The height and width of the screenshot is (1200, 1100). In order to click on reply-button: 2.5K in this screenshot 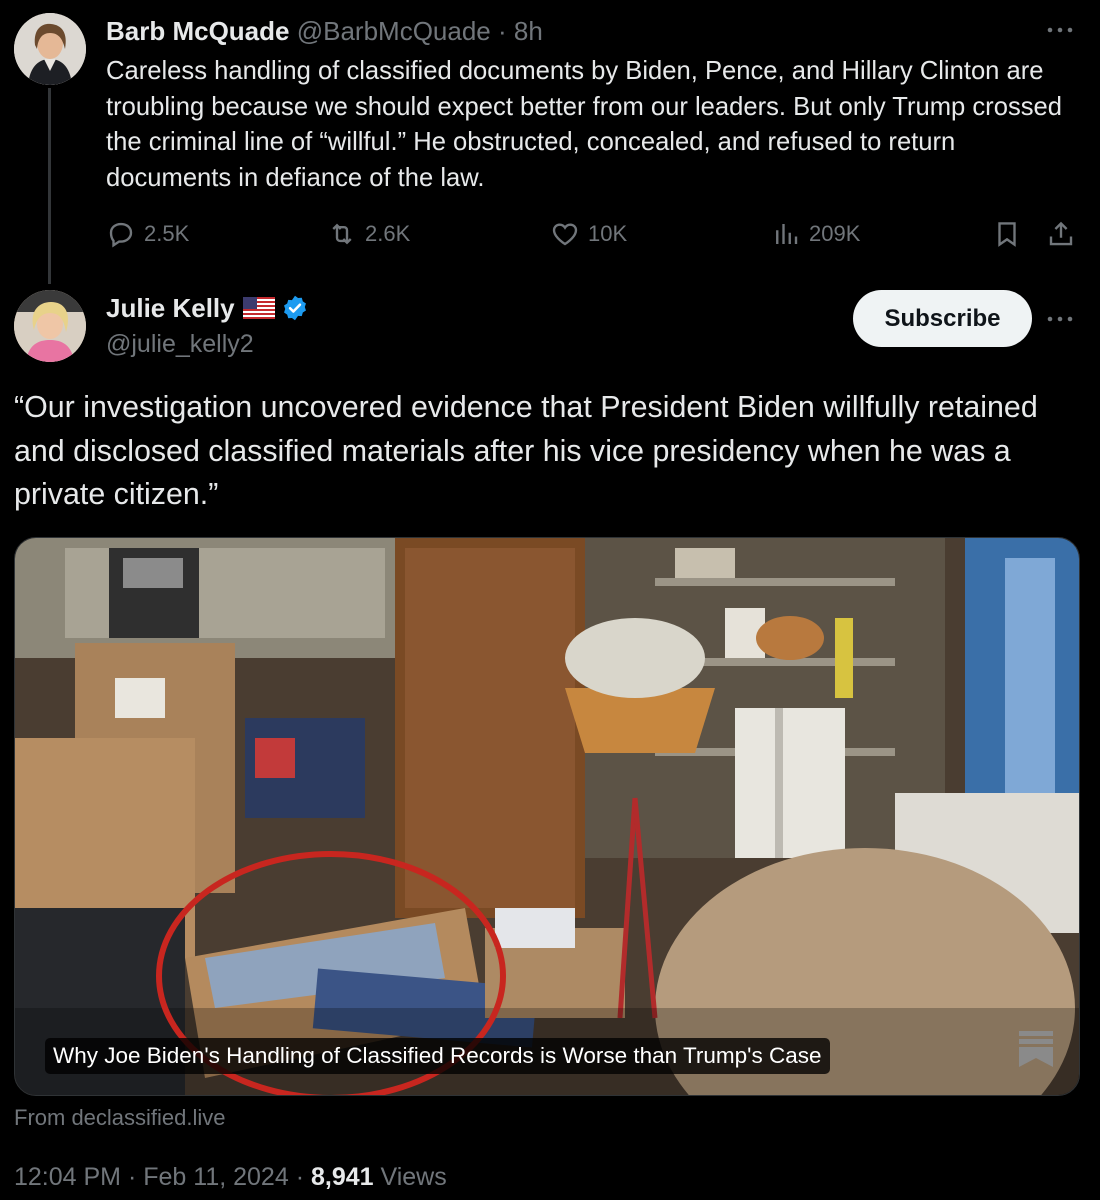, I will do `click(147, 234)`.